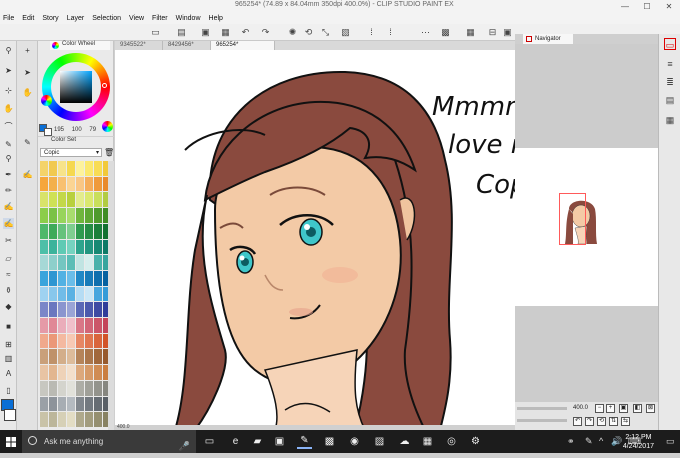  I want to click on balloon-tool-icon: ▯, so click(8, 390).